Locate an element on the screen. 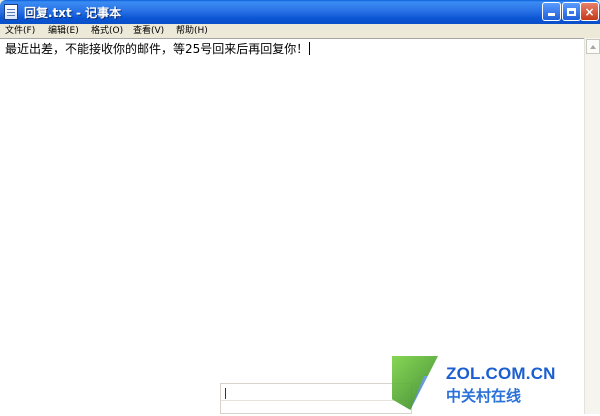 The height and width of the screenshot is (416, 600). zol-watermark: ZOL.COM.CN 中关村在线 is located at coordinates (495, 383).